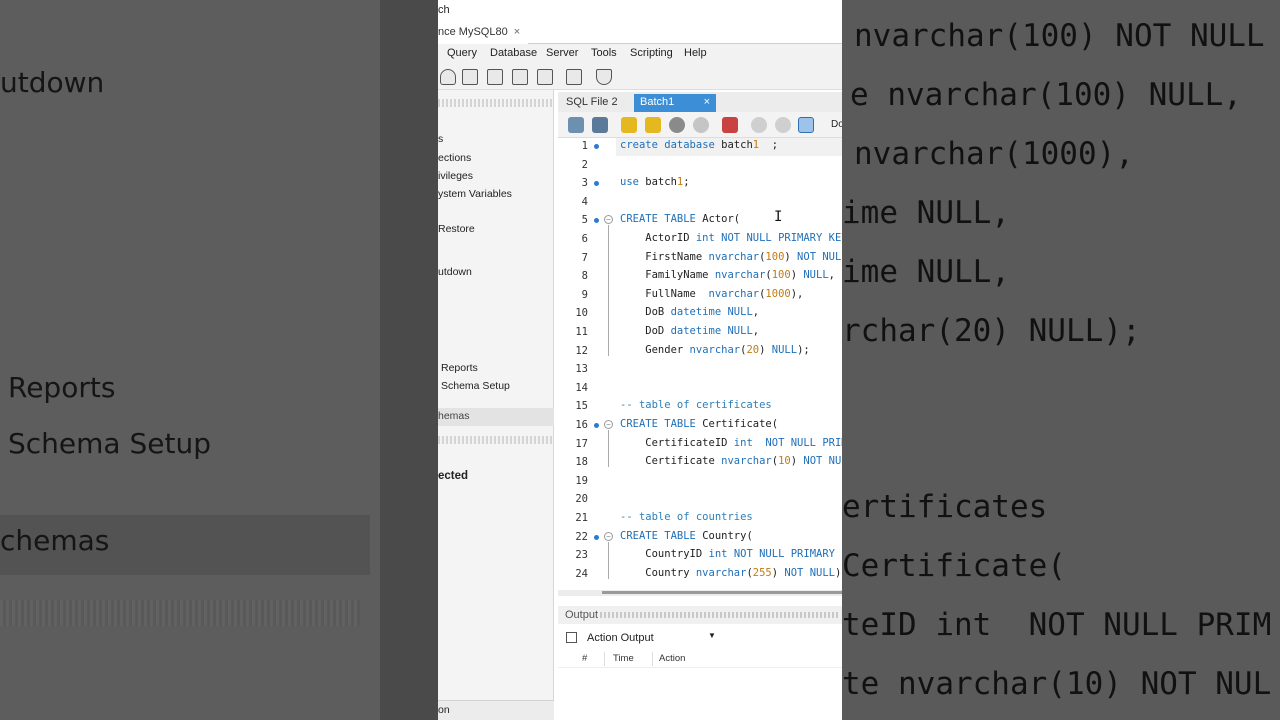  What do you see at coordinates (604, 53) in the screenshot?
I see `menu-tools: Tools` at bounding box center [604, 53].